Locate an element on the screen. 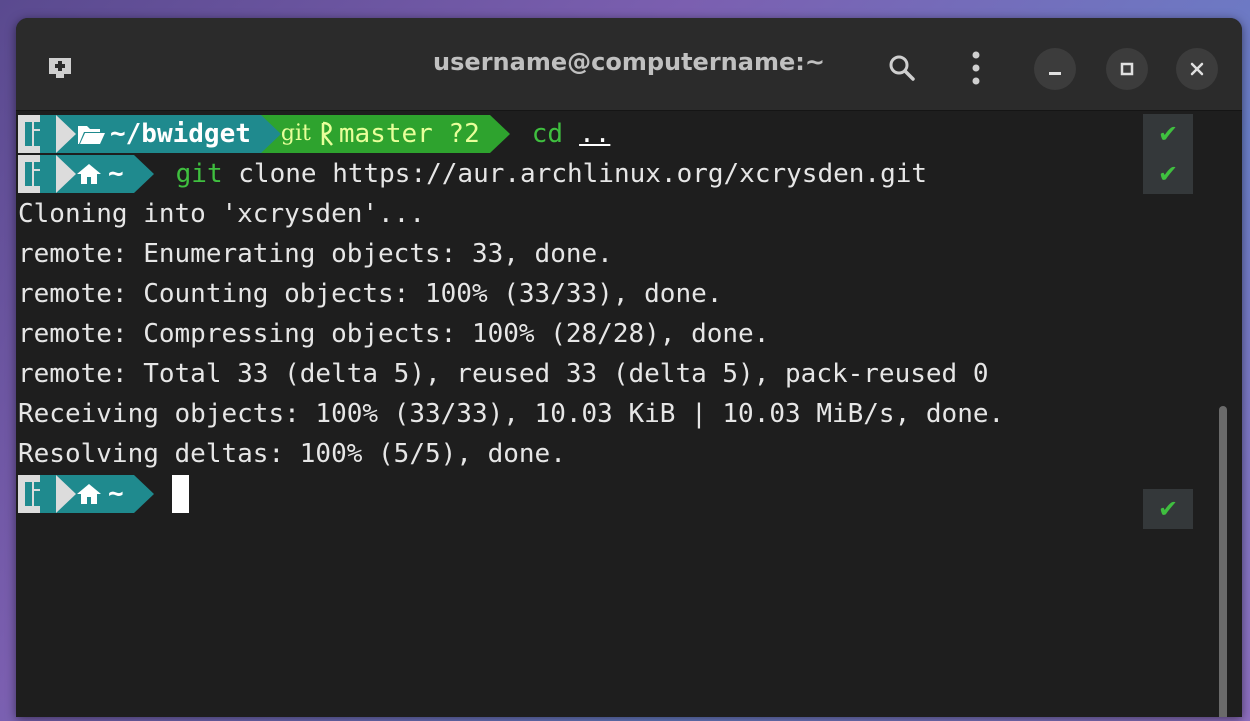 Image resolution: width=1250 pixels, height=721 pixels. kebab-menu-icon is located at coordinates (976, 68).